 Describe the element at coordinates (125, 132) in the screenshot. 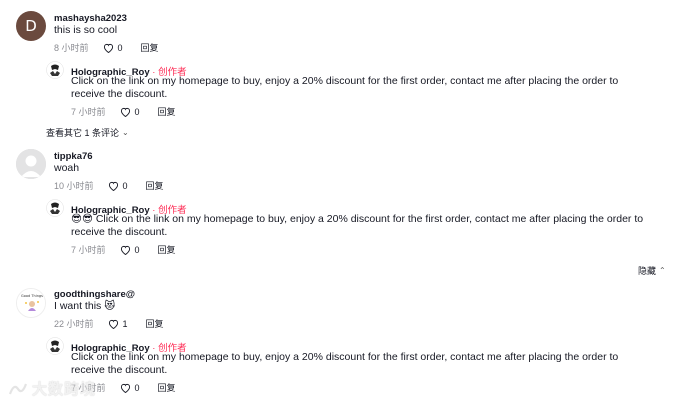

I see `chevron-down-icon: ⌄` at that location.